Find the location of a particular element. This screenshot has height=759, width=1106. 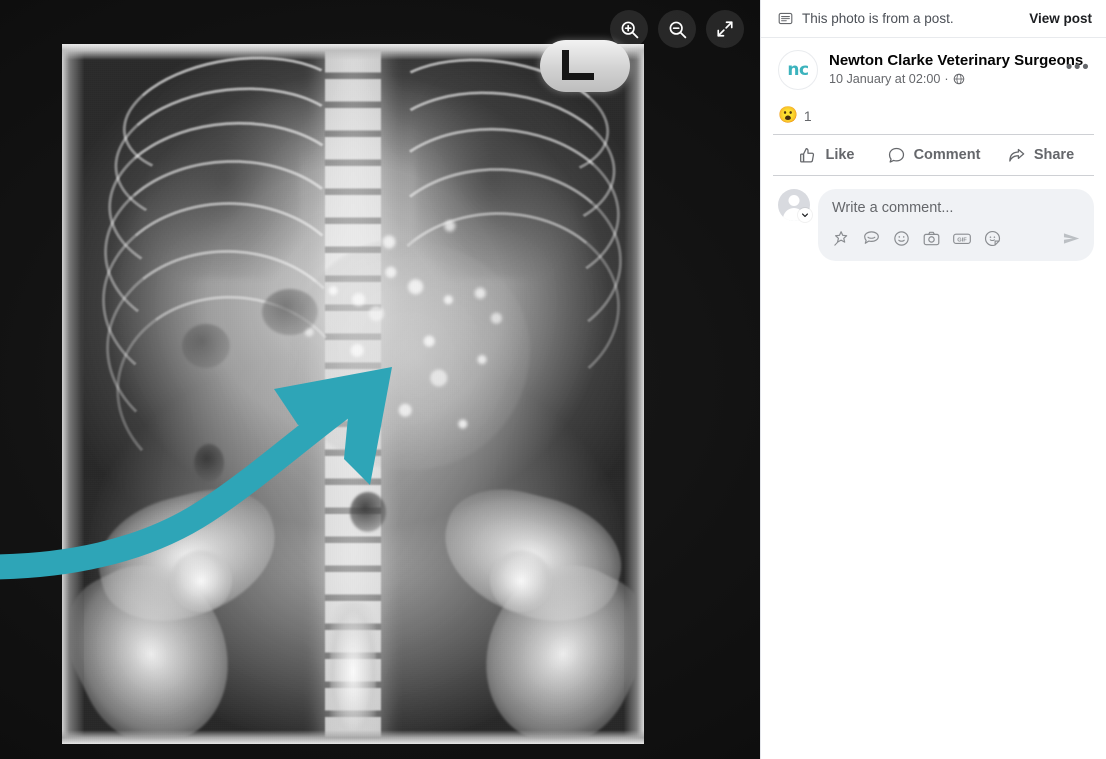

post-timestamp: 10 January at 02:00 is located at coordinates (884, 79).